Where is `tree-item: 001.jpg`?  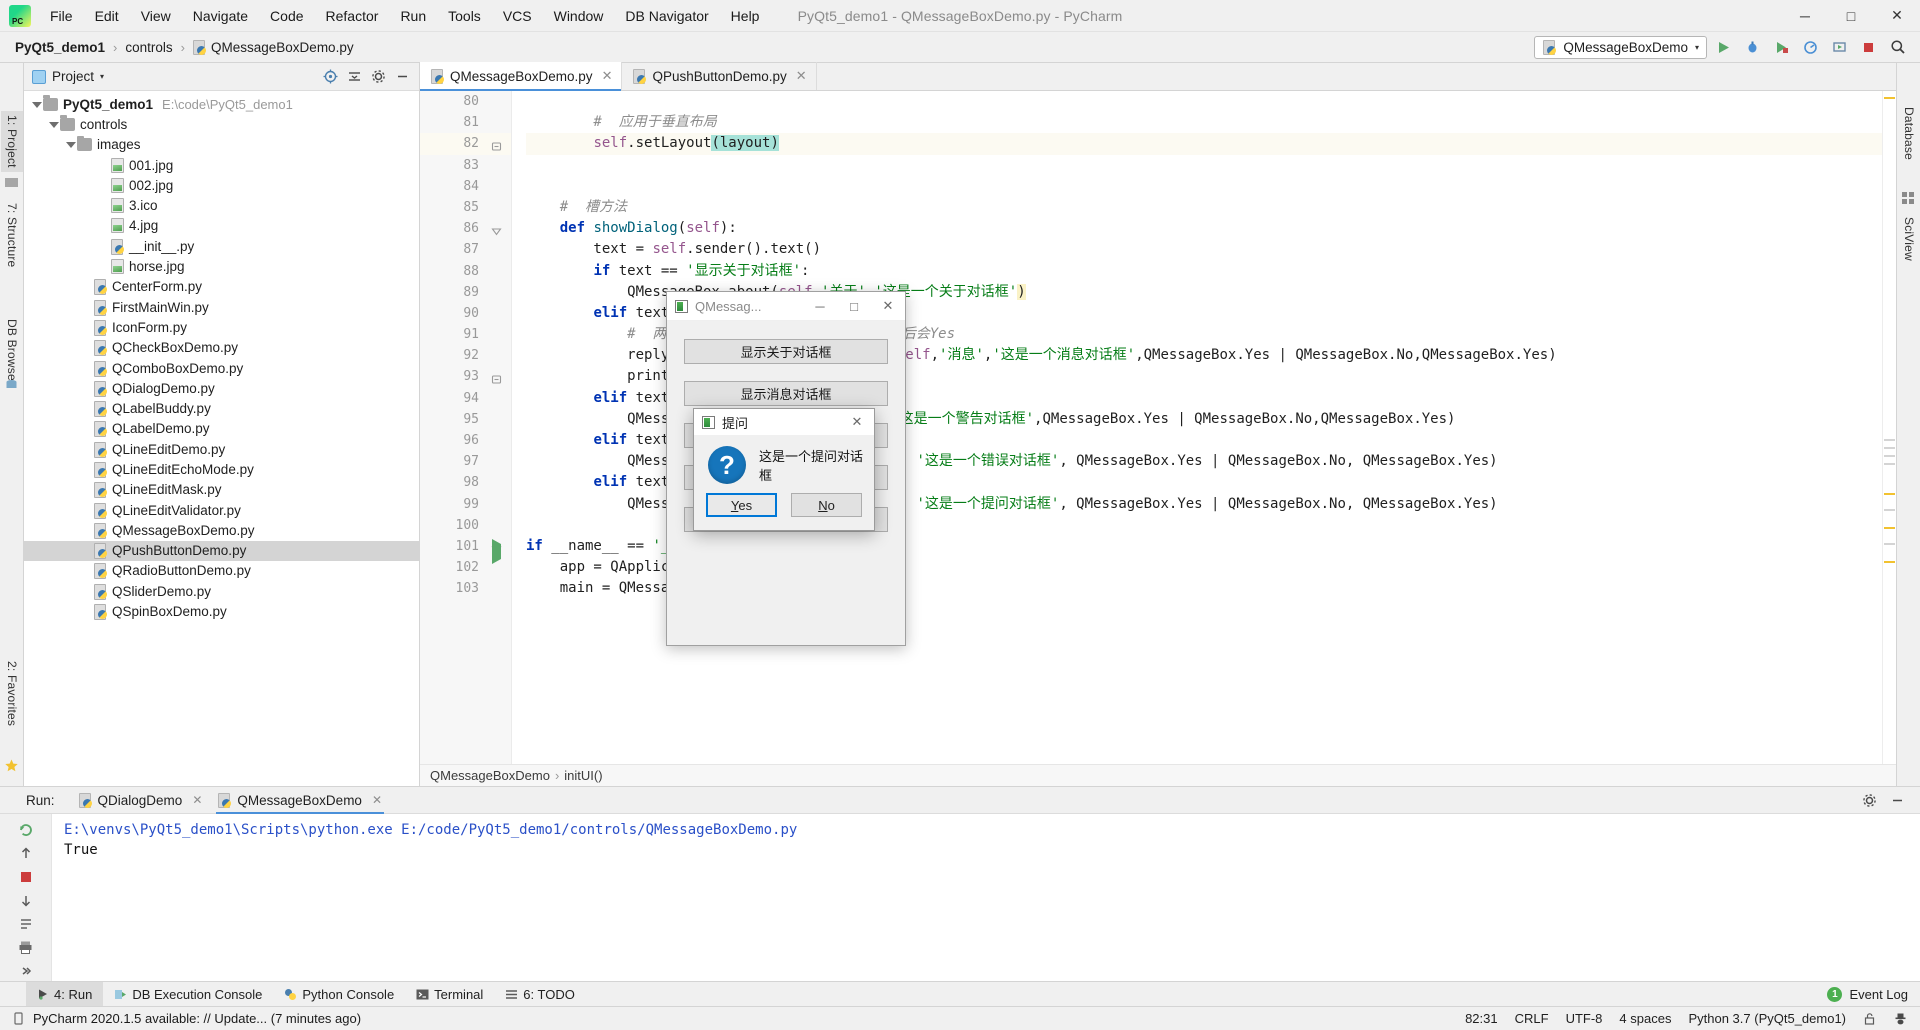
tree-item: 001.jpg is located at coordinates (221, 165).